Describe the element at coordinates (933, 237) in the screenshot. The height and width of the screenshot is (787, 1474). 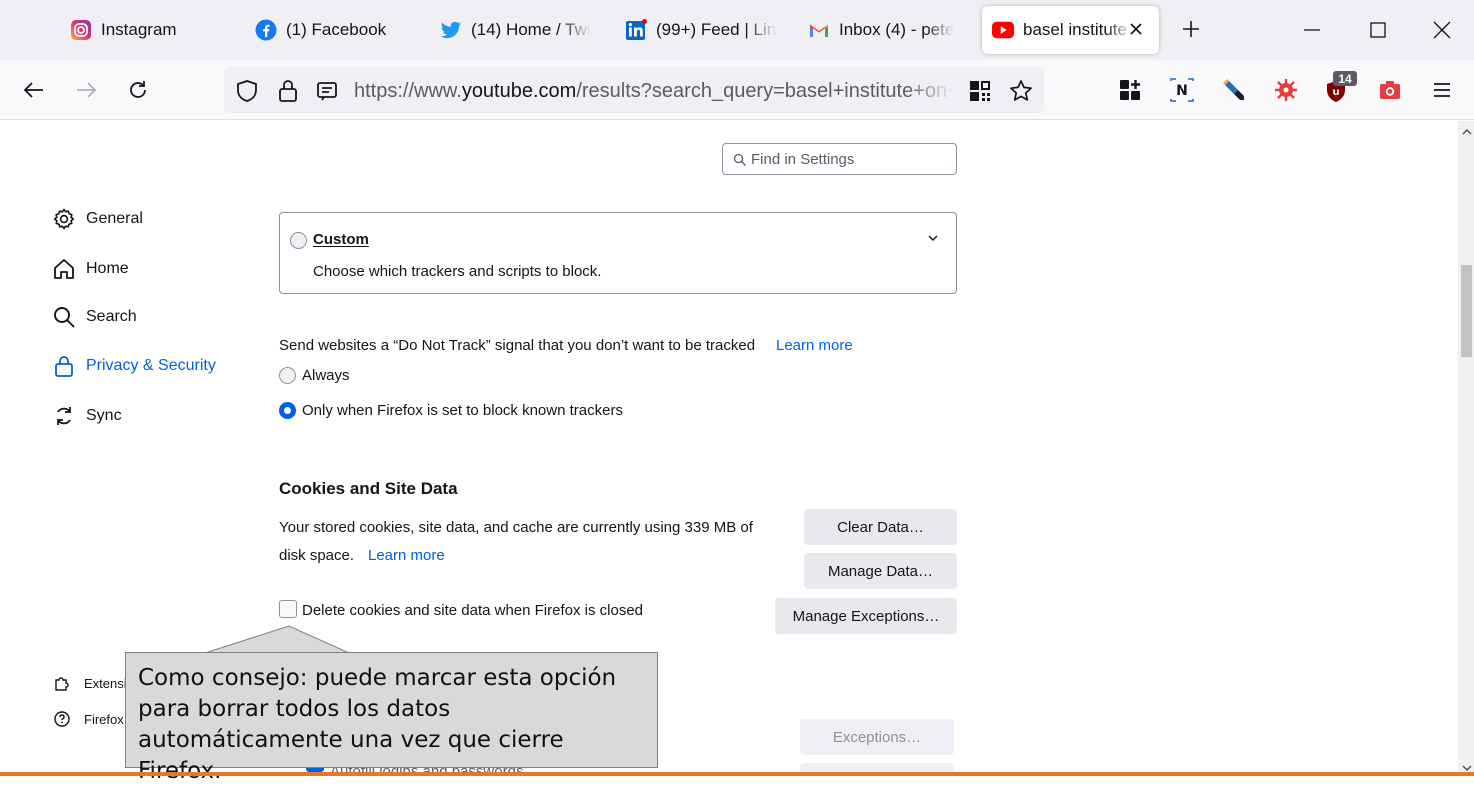
I see `chevron-down-icon` at that location.